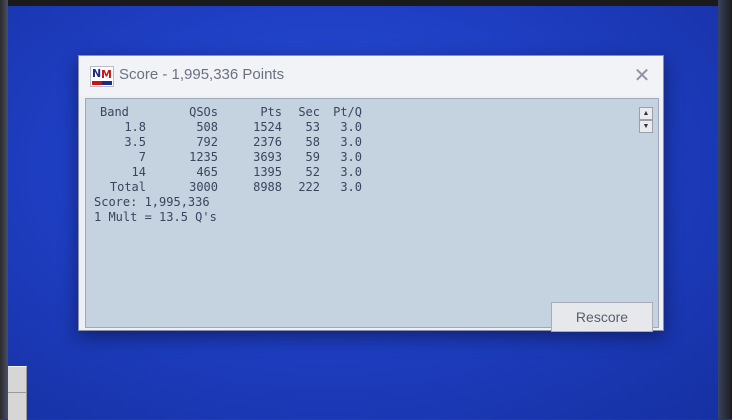  What do you see at coordinates (155, 217) in the screenshot?
I see `mult-line: 1 Mult = 13.5 Q's` at bounding box center [155, 217].